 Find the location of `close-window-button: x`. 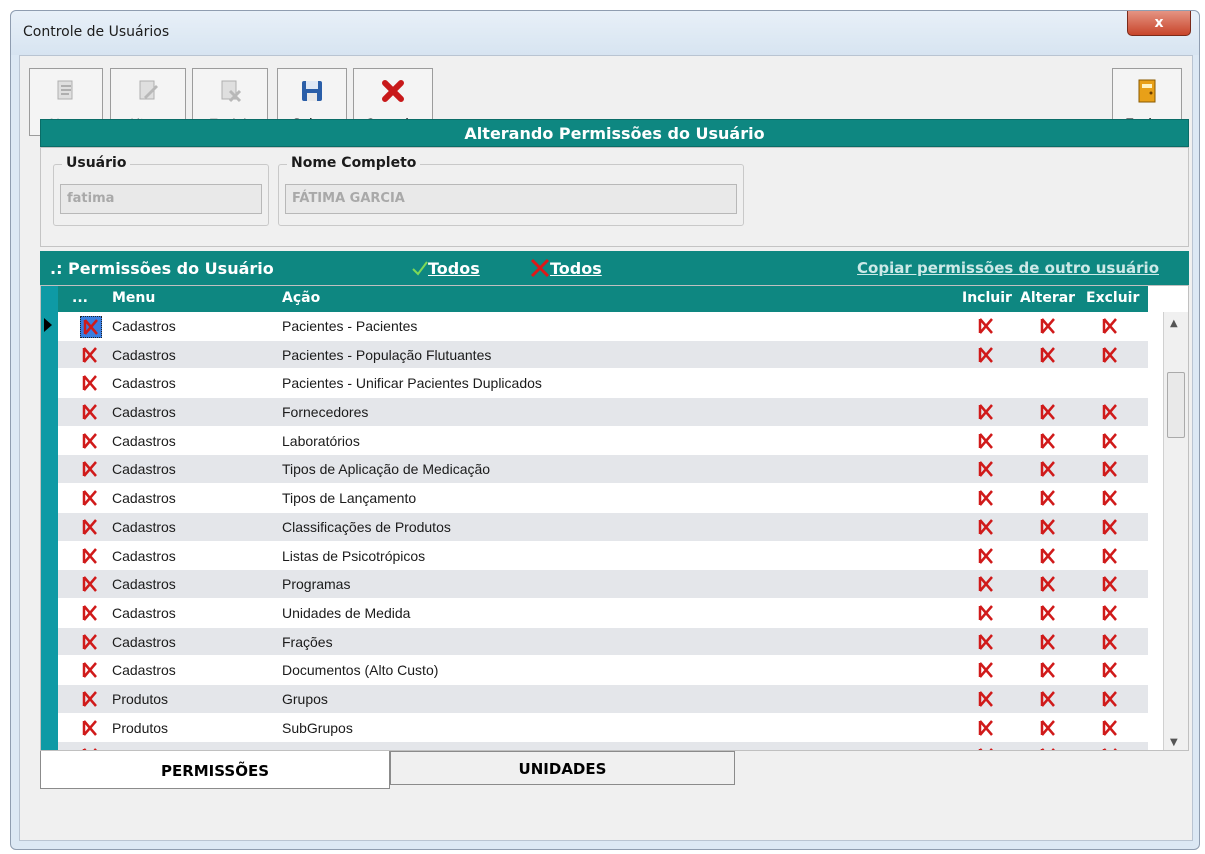

close-window-button: x is located at coordinates (1159, 23).